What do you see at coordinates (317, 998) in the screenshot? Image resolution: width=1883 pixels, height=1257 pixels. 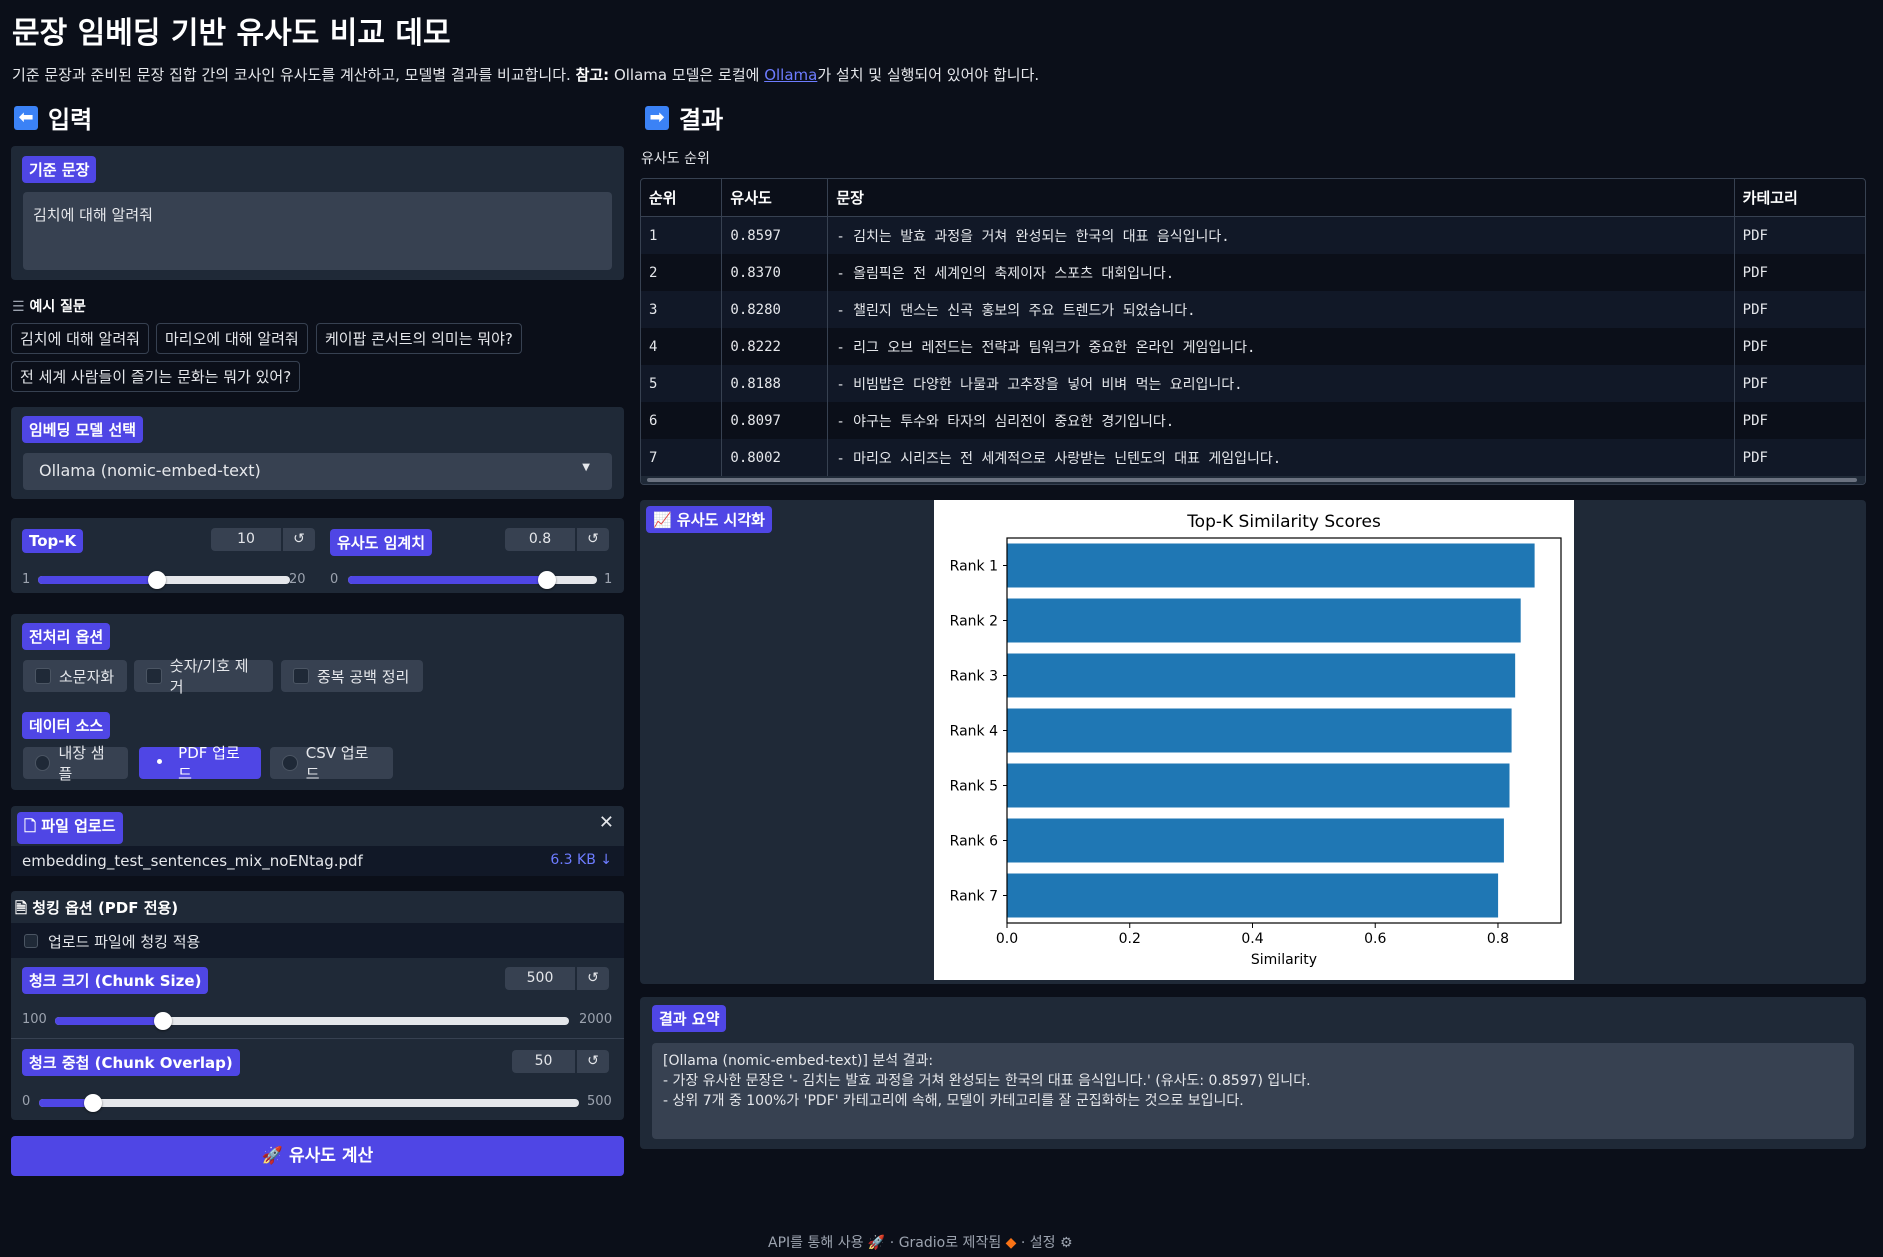 I see `chunk-size-panel: 청크 크기 (Chunk Size) 500 ↺ 100 2000` at bounding box center [317, 998].